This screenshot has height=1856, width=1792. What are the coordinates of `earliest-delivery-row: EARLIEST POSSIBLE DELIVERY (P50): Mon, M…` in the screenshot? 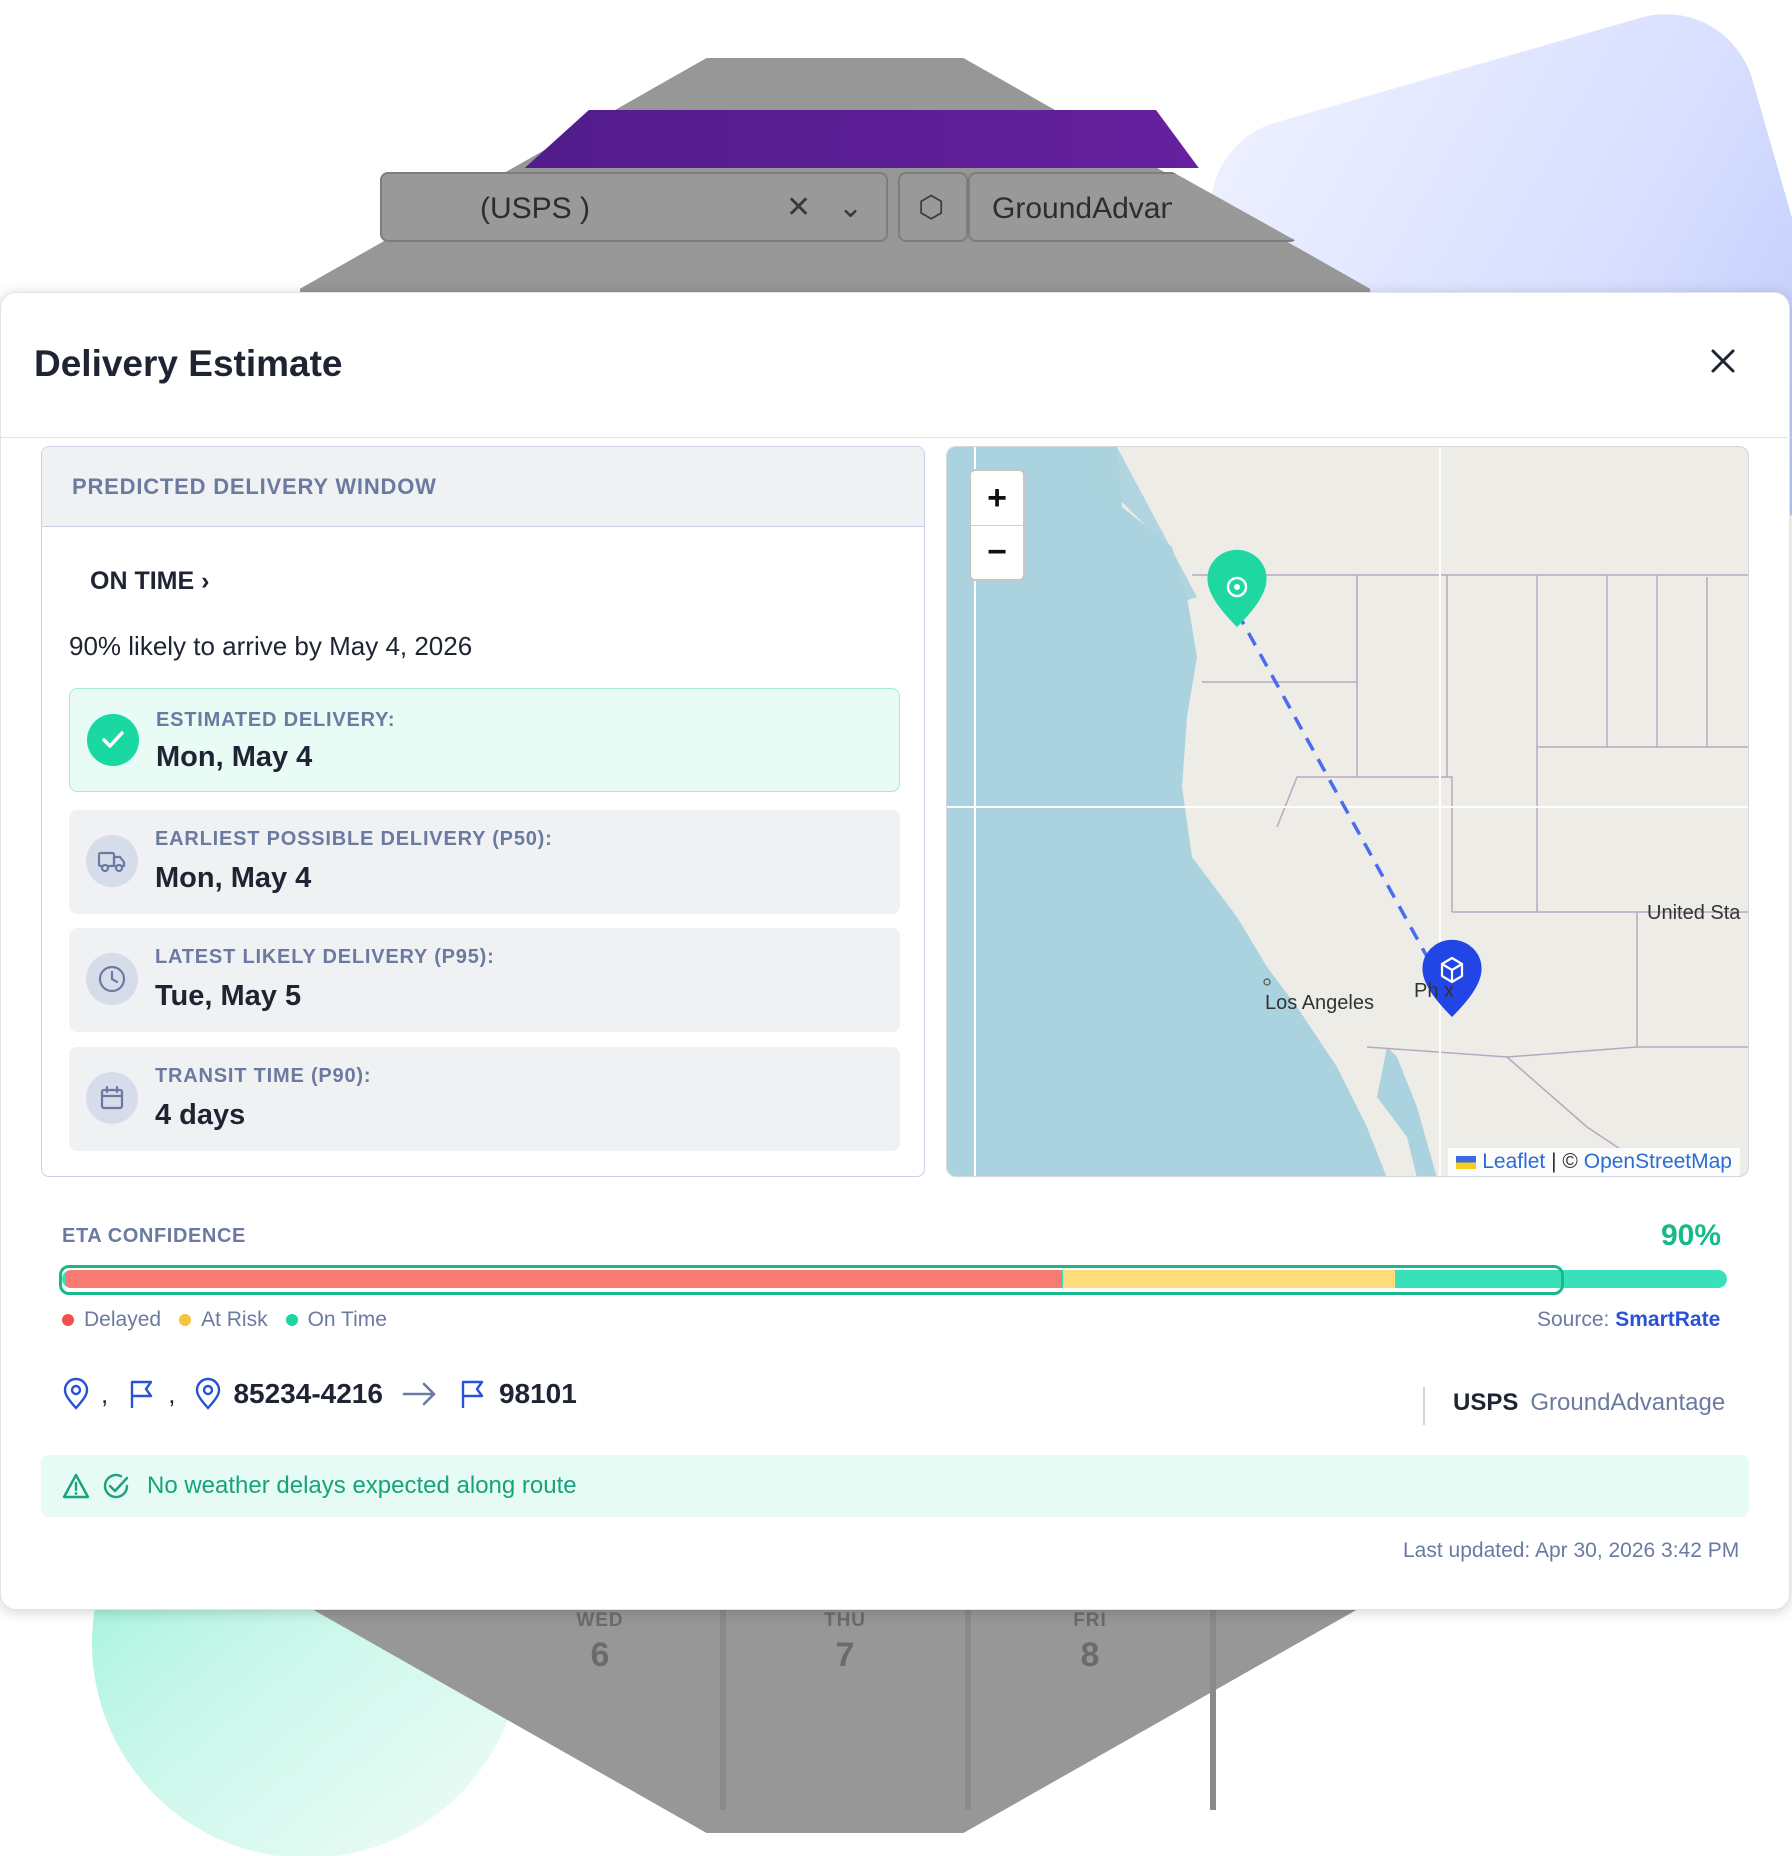 It's located at (484, 862).